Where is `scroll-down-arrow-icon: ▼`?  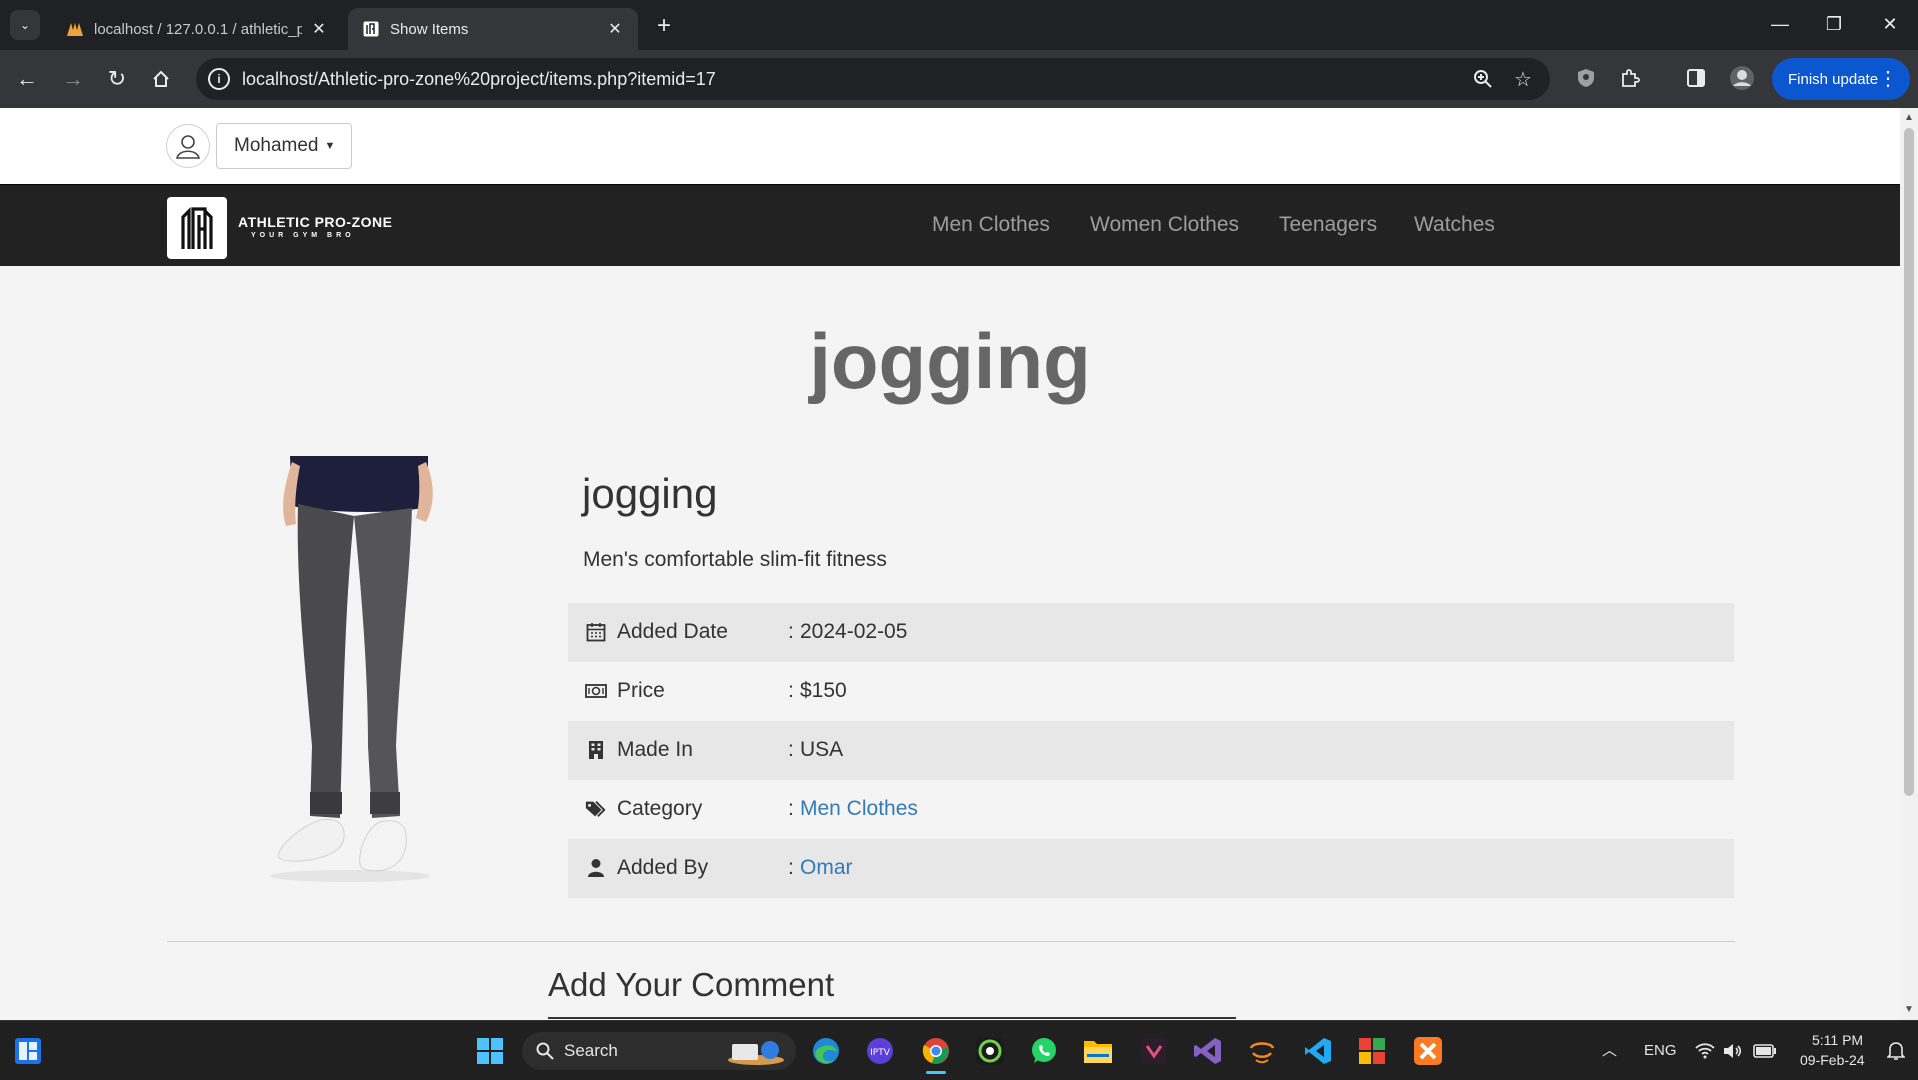
scroll-down-arrow-icon: ▼ is located at coordinates (1909, 1009).